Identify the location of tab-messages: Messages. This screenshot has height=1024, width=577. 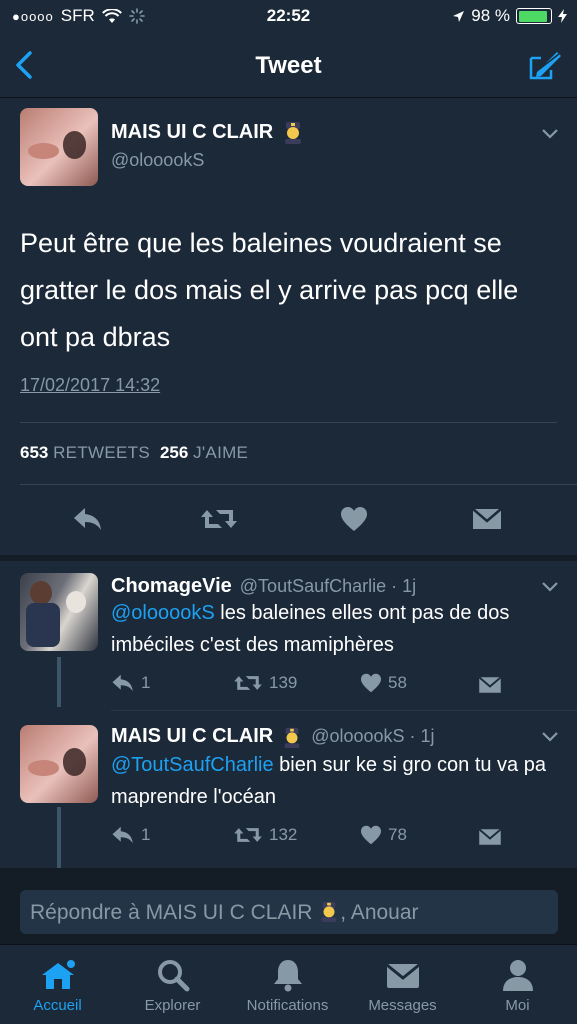
(402, 984).